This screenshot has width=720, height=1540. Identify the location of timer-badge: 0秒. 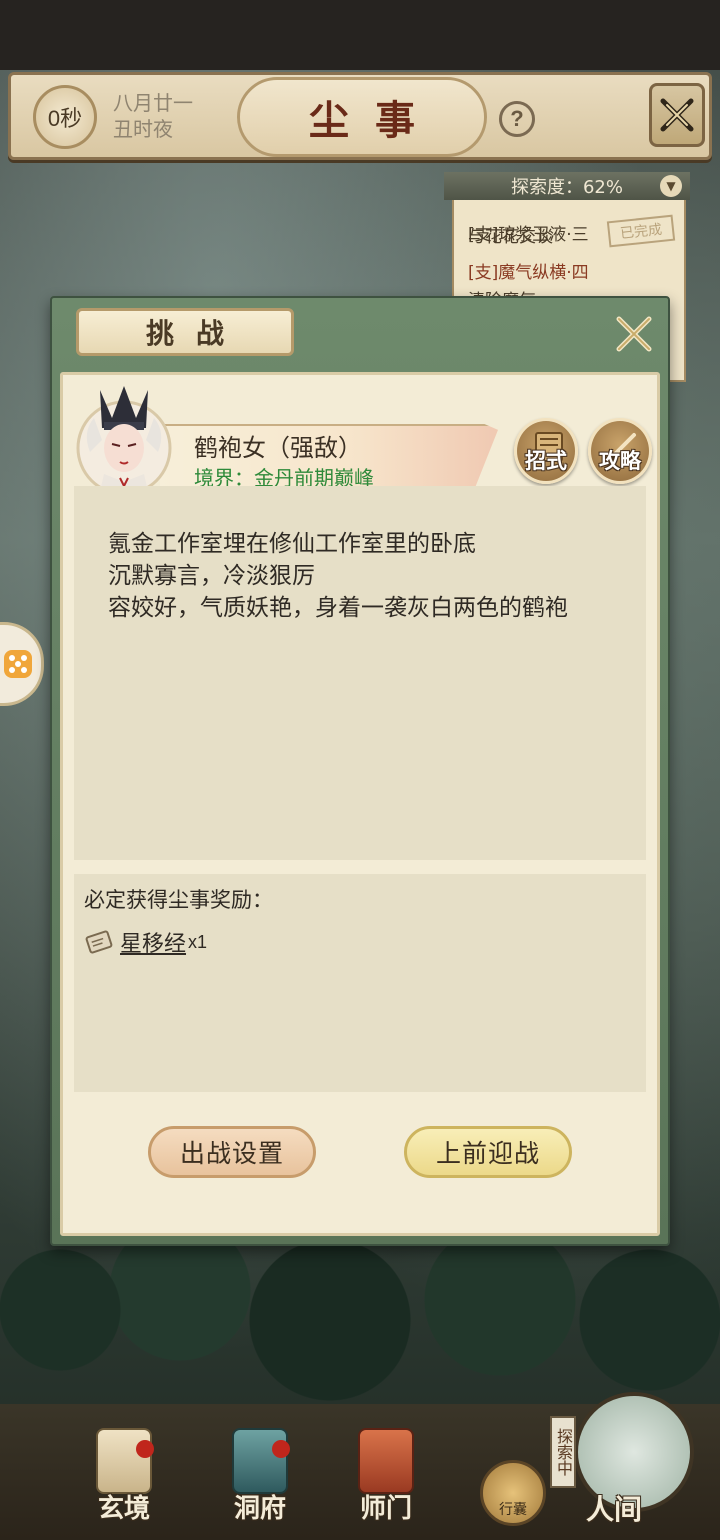
(65, 117).